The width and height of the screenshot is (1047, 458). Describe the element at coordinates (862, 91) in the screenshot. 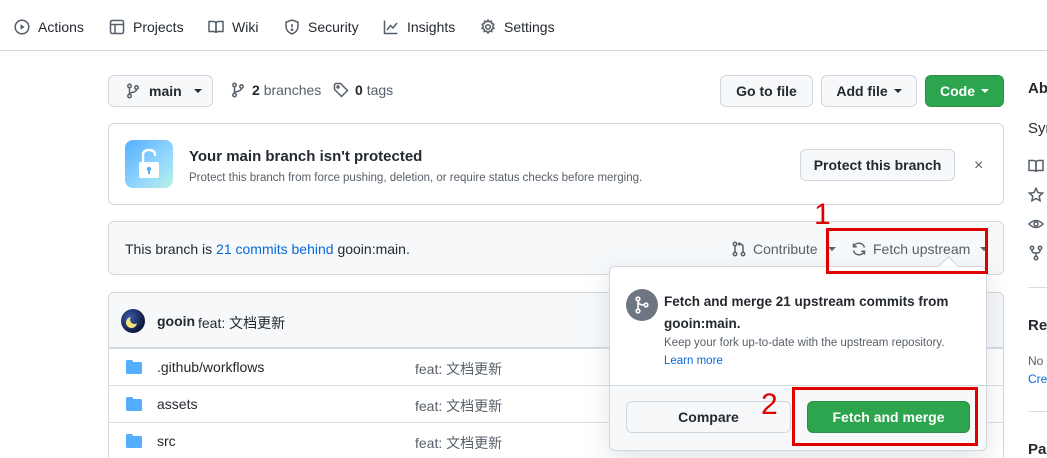

I see `add-file-label: Add file` at that location.